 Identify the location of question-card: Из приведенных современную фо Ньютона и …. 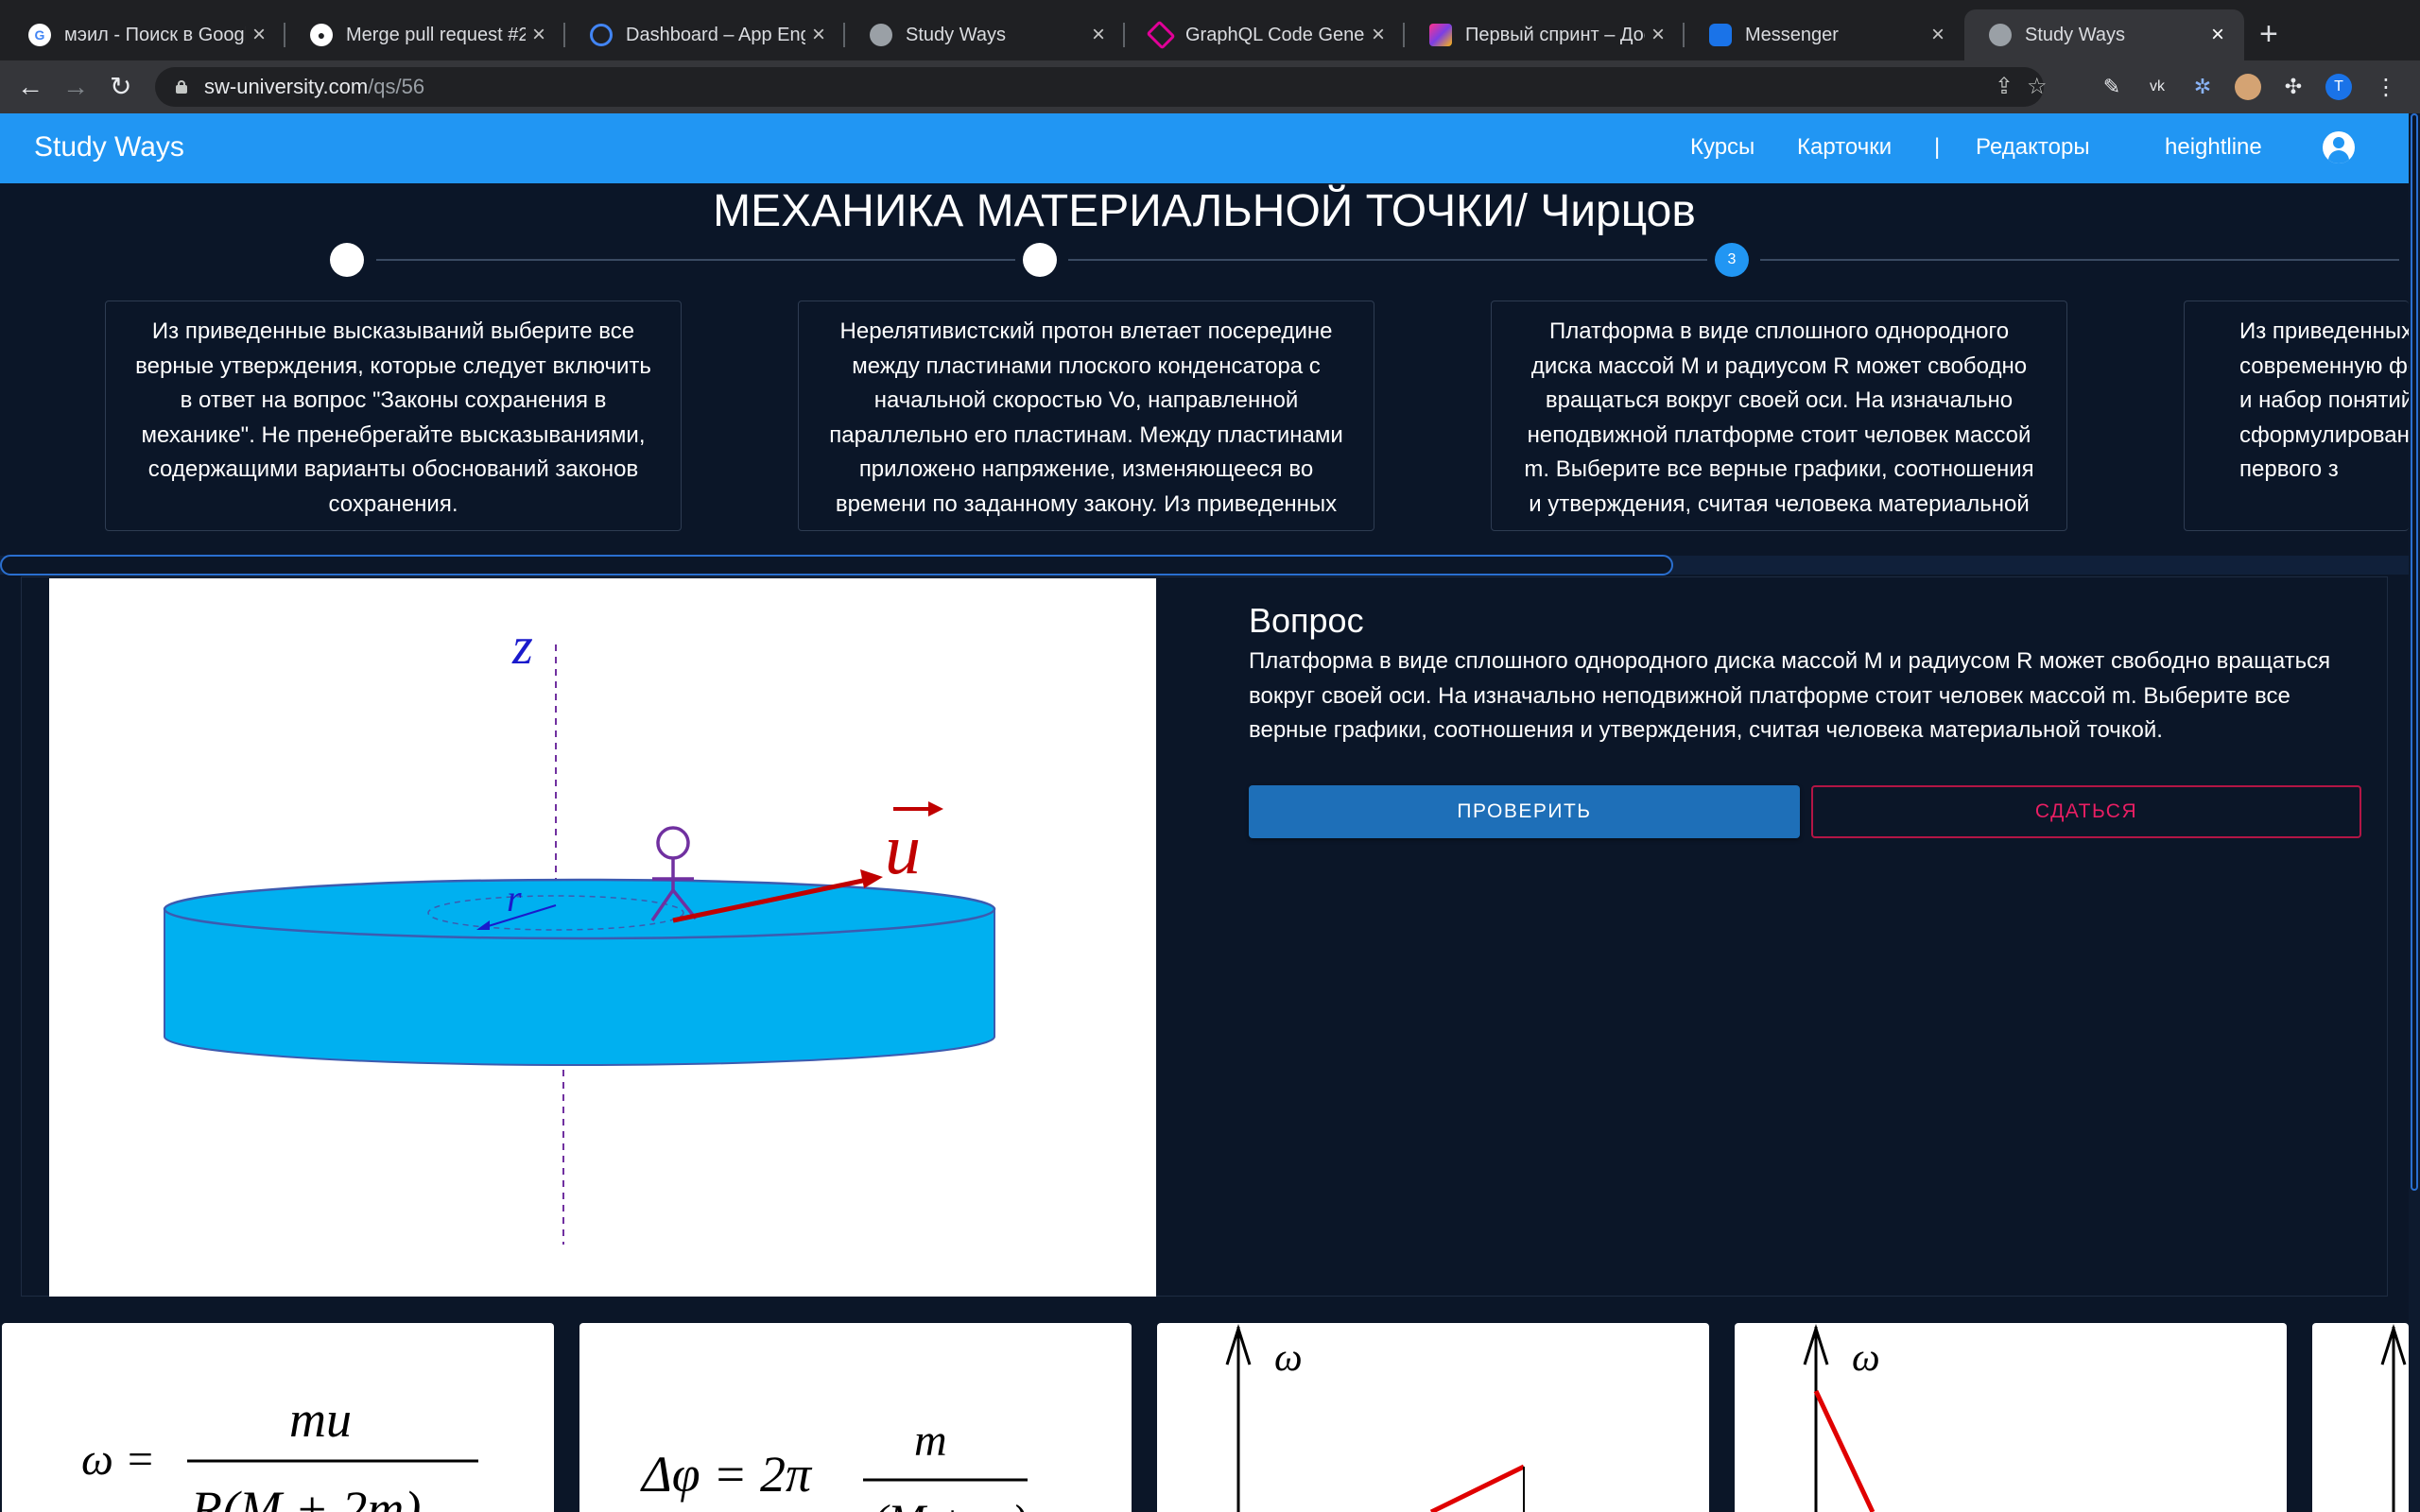
(2296, 416).